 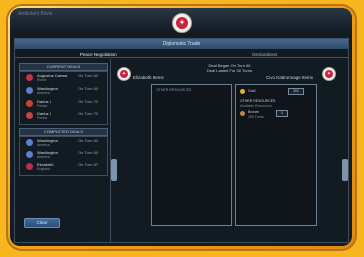 I want to click on gold-amount: 300, so click(x=296, y=91).